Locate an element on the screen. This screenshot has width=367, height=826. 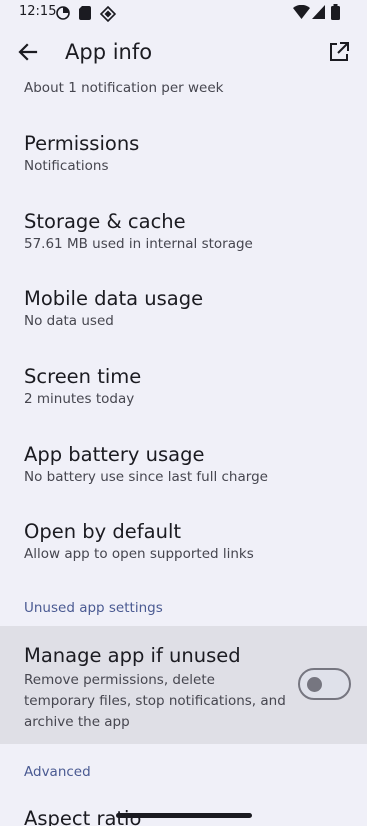
vpn-diamond-icon is located at coordinates (108, 14).